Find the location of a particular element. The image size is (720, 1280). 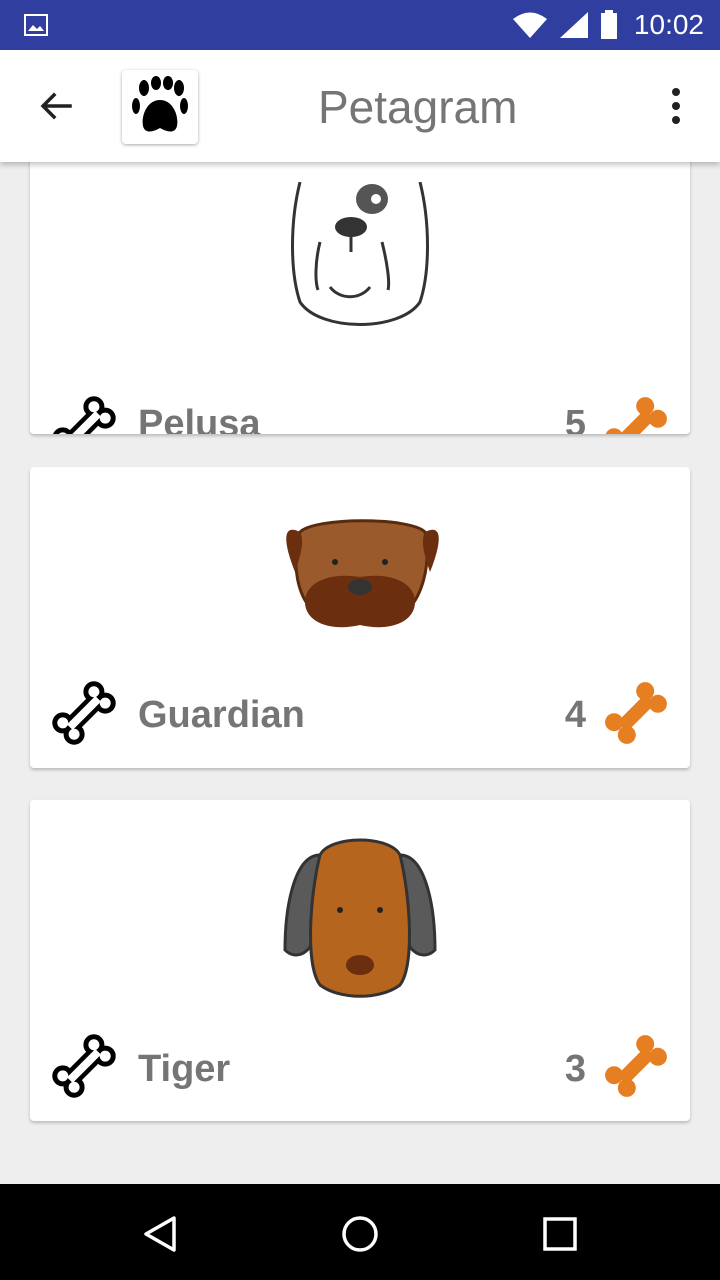

nav-recents-icon is located at coordinates (560, 1234).